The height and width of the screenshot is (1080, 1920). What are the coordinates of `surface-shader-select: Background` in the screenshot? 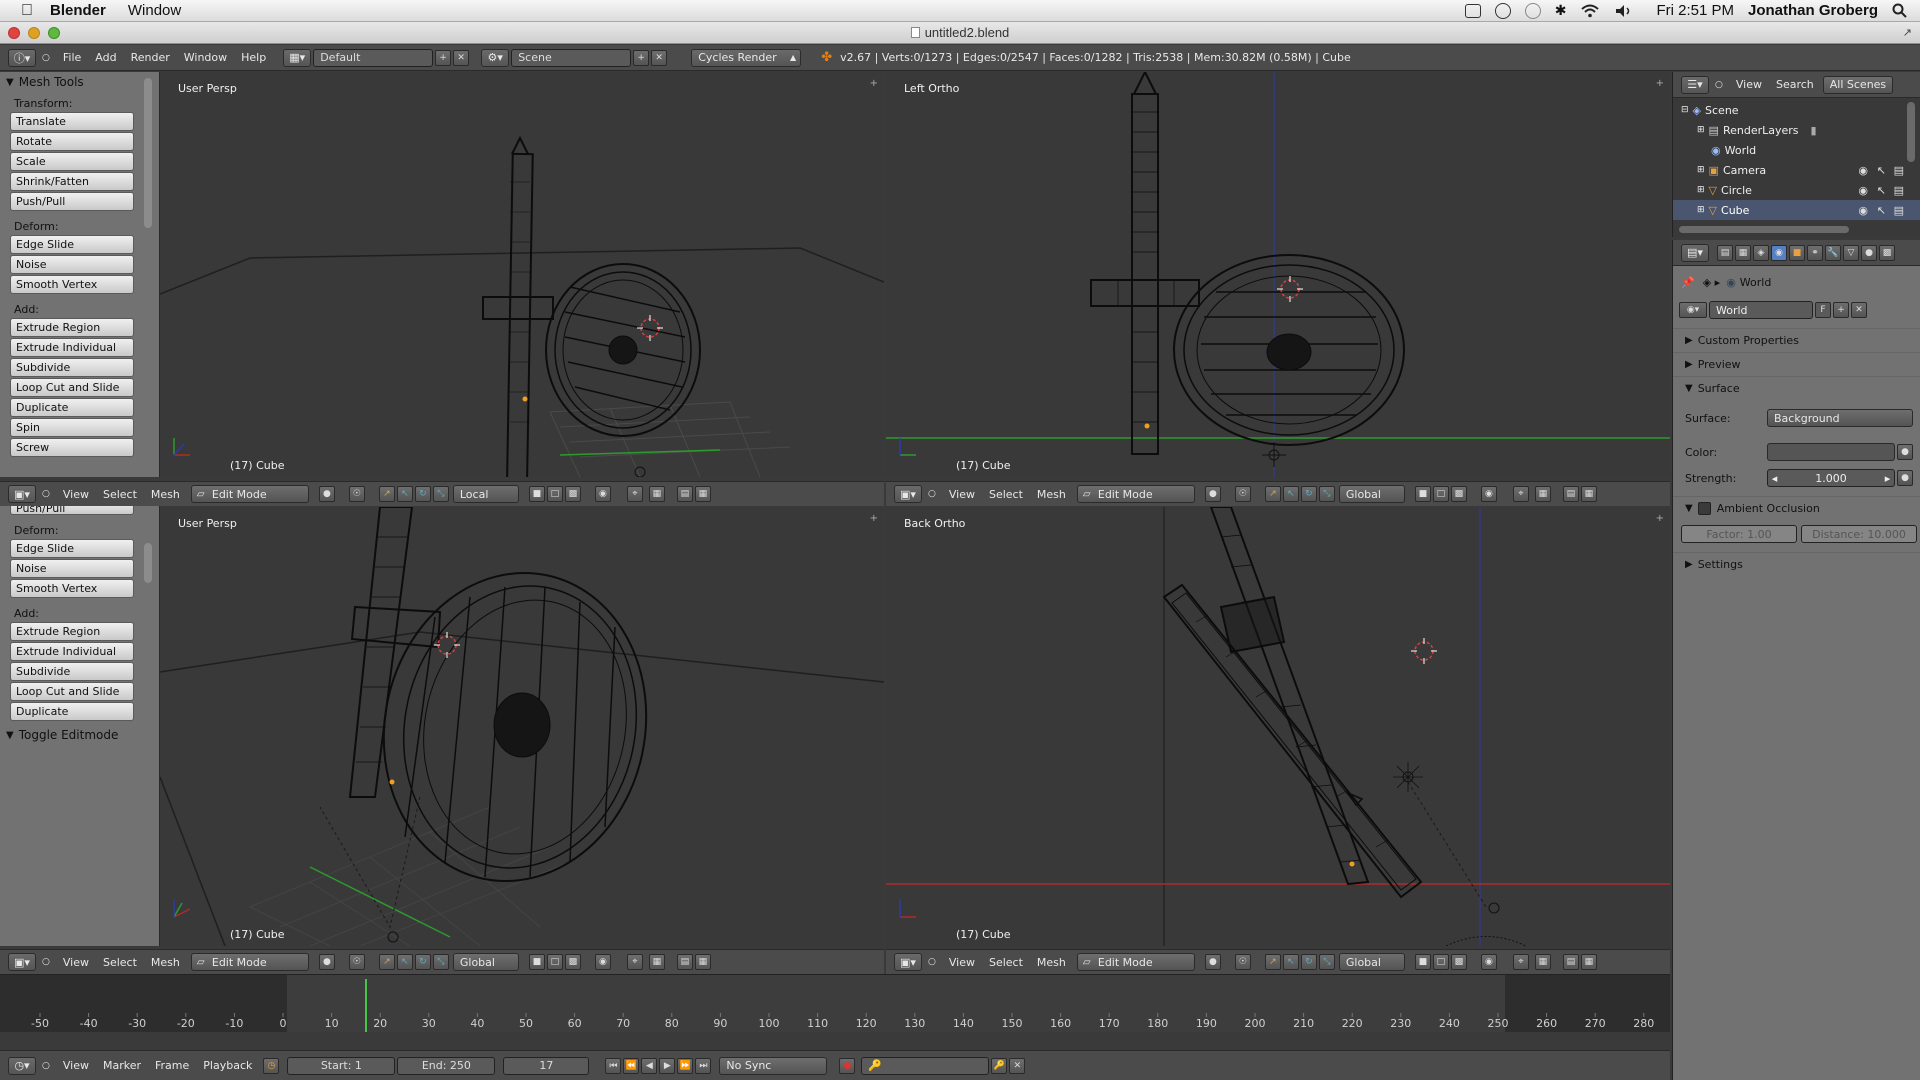 It's located at (1840, 418).